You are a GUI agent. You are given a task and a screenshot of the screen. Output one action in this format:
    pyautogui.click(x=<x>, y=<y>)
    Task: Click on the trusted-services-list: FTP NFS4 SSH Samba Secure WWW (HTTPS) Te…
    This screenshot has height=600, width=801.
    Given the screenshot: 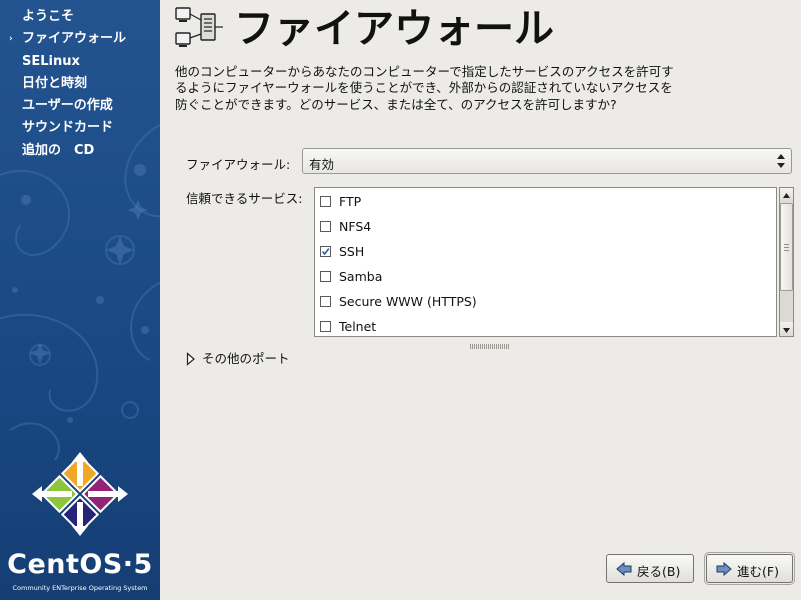 What is the action you would take?
    pyautogui.click(x=545, y=262)
    